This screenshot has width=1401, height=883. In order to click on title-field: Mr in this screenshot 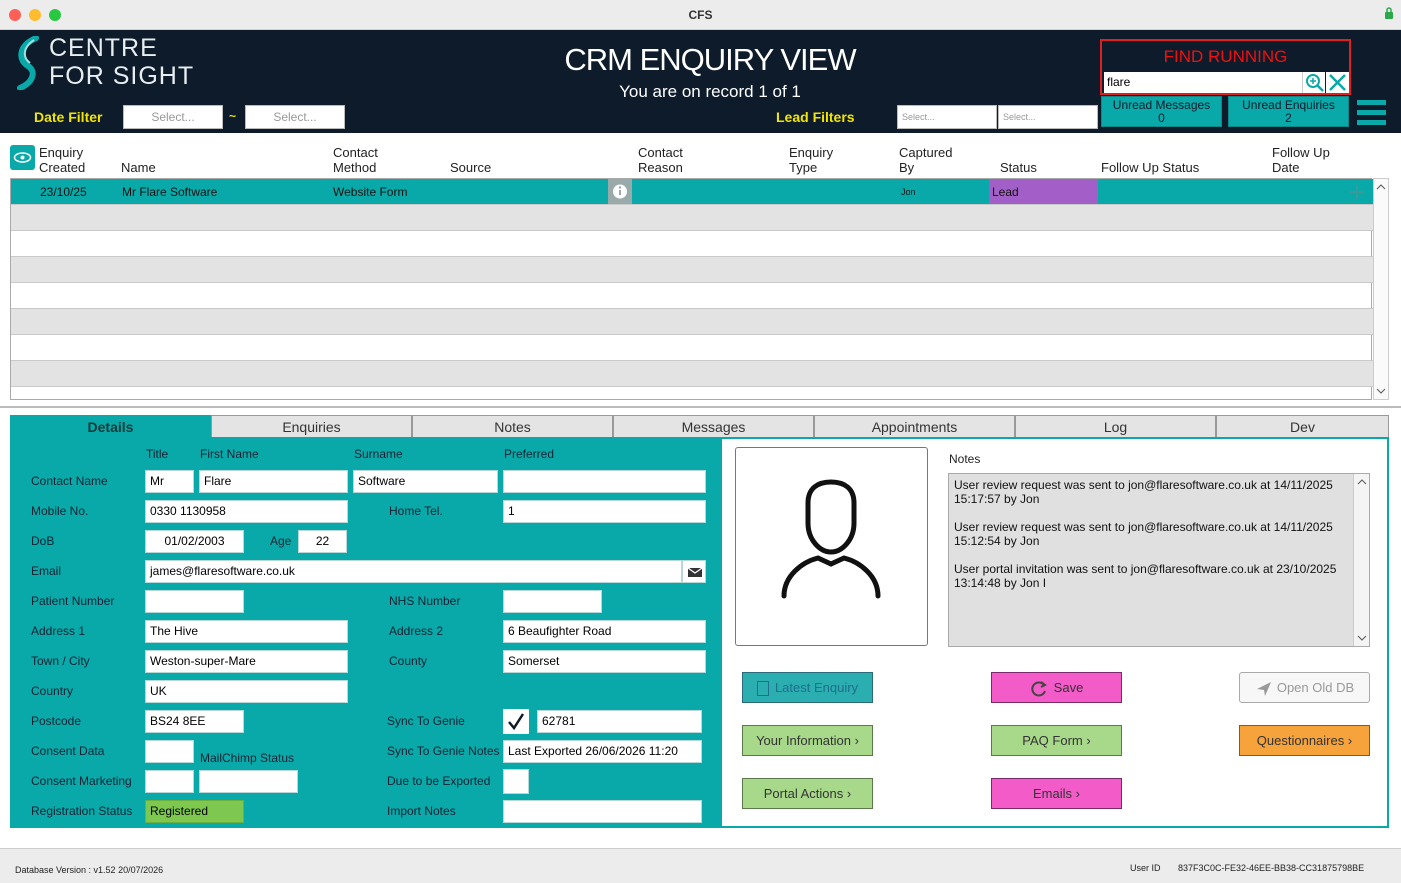, I will do `click(169, 481)`.